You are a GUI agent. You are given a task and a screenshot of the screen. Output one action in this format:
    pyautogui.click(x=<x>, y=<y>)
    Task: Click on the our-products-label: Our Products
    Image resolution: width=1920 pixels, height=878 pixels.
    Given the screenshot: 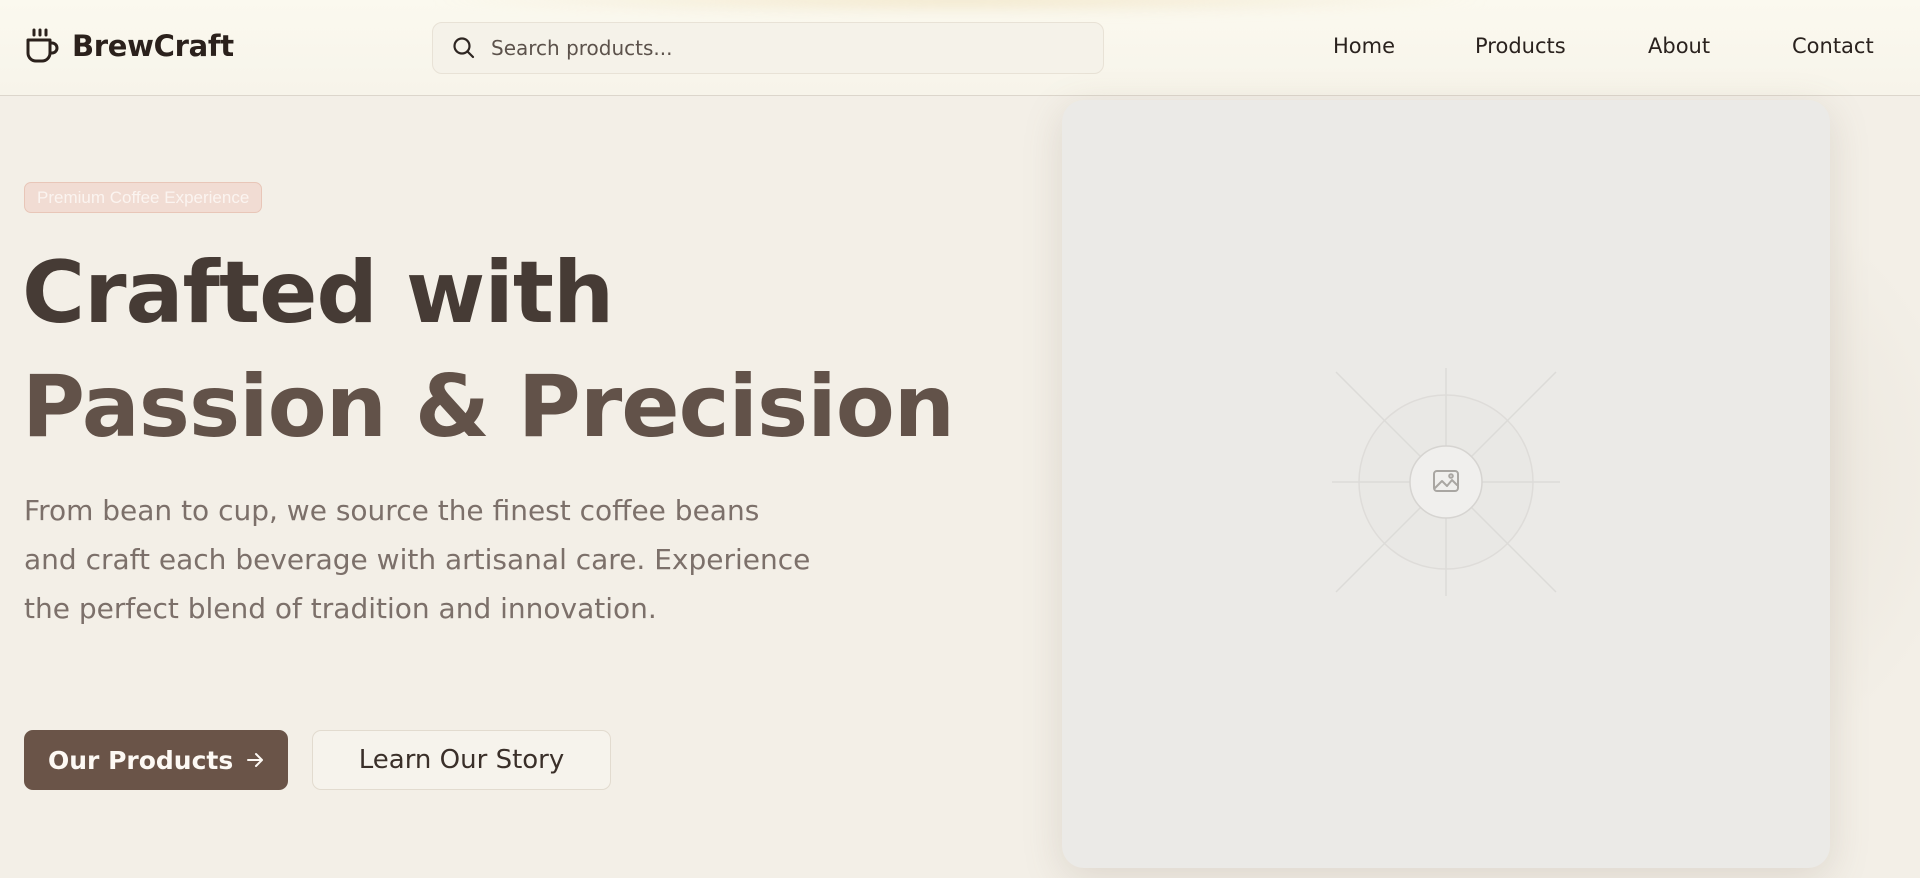 What is the action you would take?
    pyautogui.click(x=141, y=760)
    